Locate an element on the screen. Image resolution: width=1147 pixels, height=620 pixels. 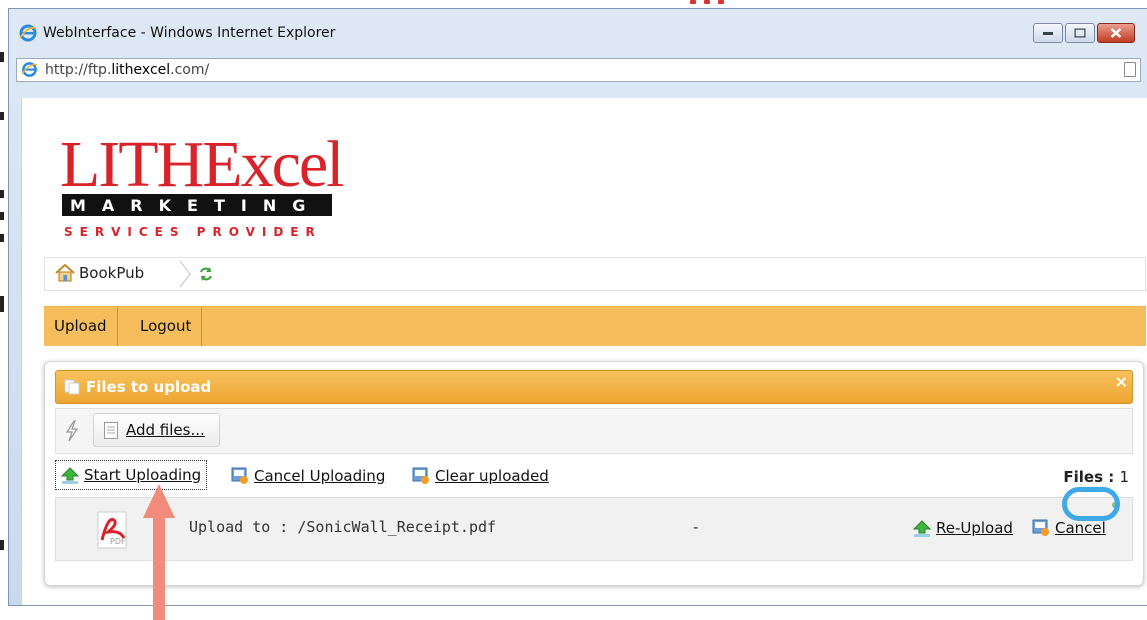
close-panel-button: × is located at coordinates (1121, 381).